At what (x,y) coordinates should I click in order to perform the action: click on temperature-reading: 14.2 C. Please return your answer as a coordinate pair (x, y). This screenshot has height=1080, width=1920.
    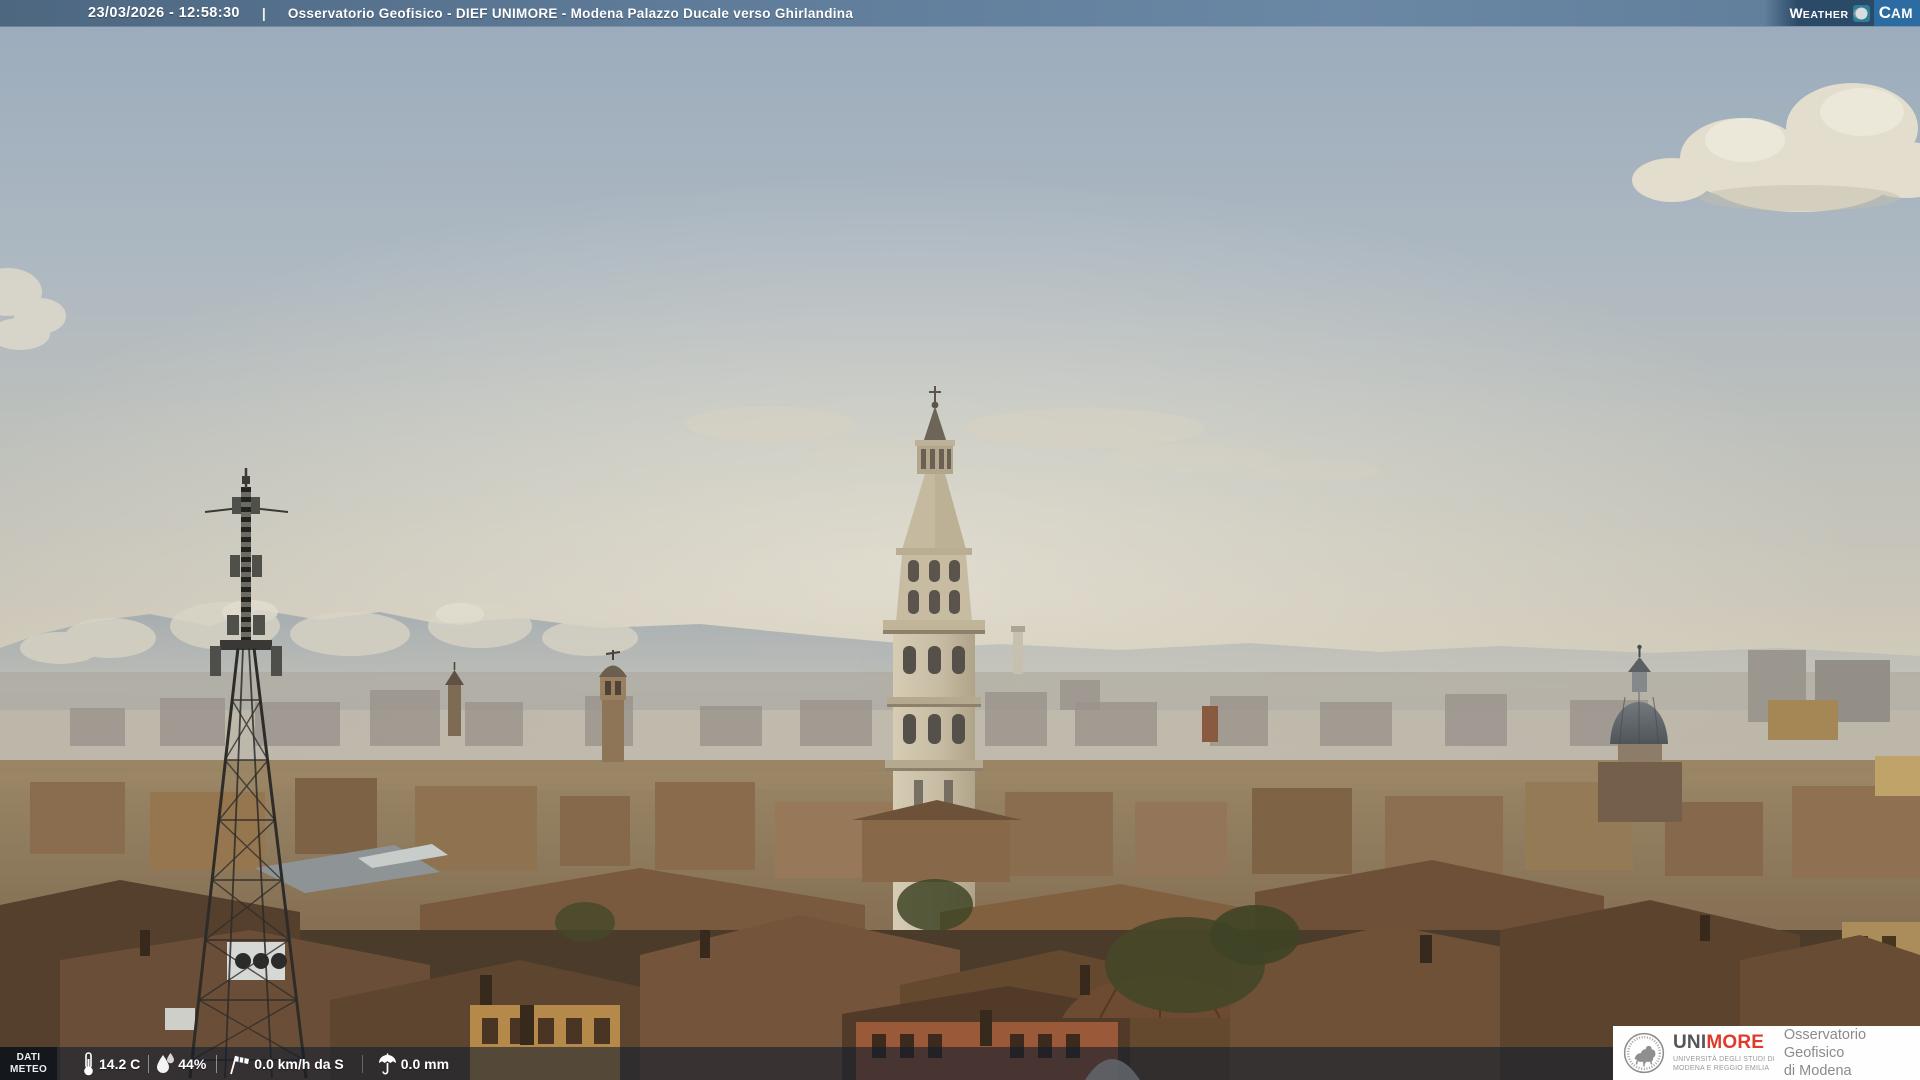
    Looking at the image, I should click on (111, 1063).